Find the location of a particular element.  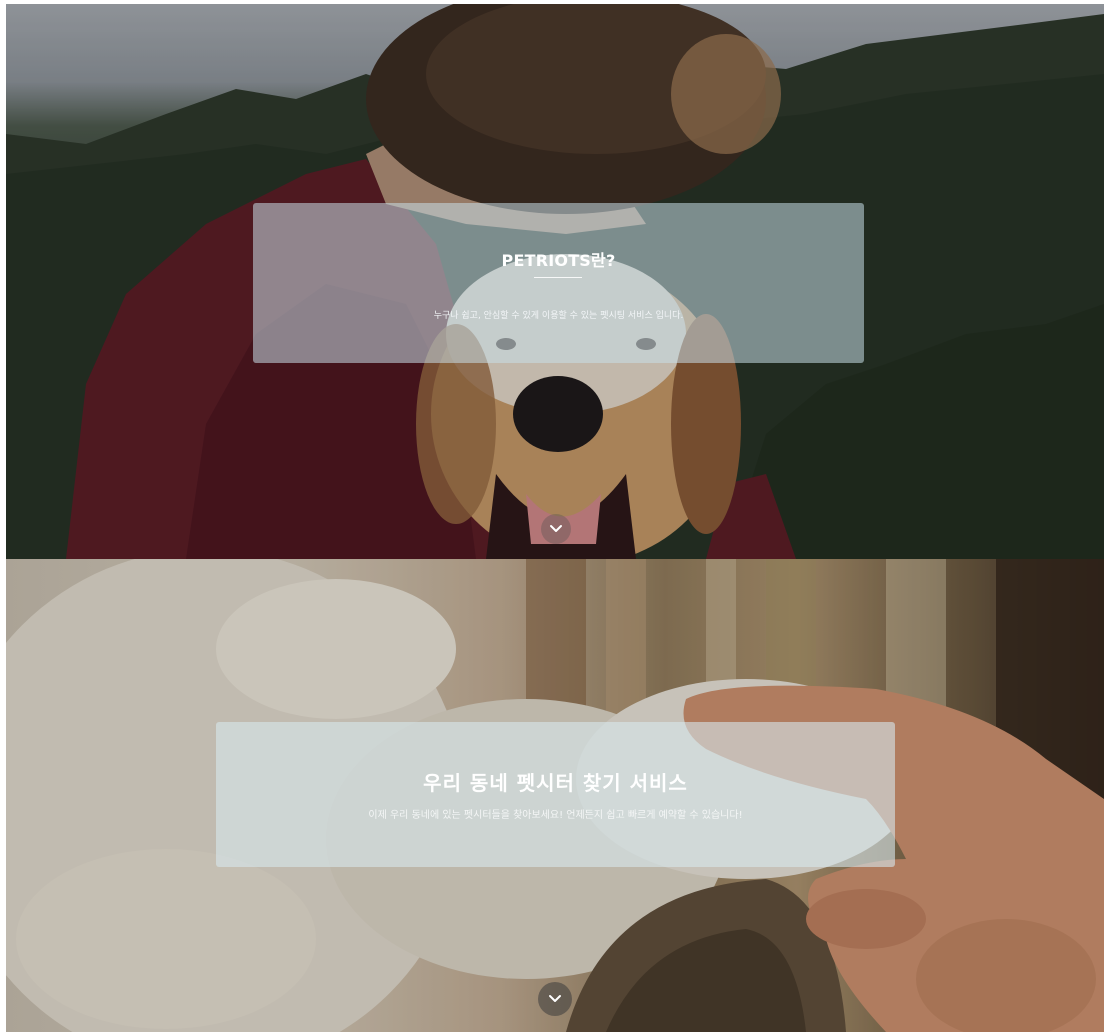

service-title: 우리 동네 펫시터 찾기 서비스 is located at coordinates (555, 783).